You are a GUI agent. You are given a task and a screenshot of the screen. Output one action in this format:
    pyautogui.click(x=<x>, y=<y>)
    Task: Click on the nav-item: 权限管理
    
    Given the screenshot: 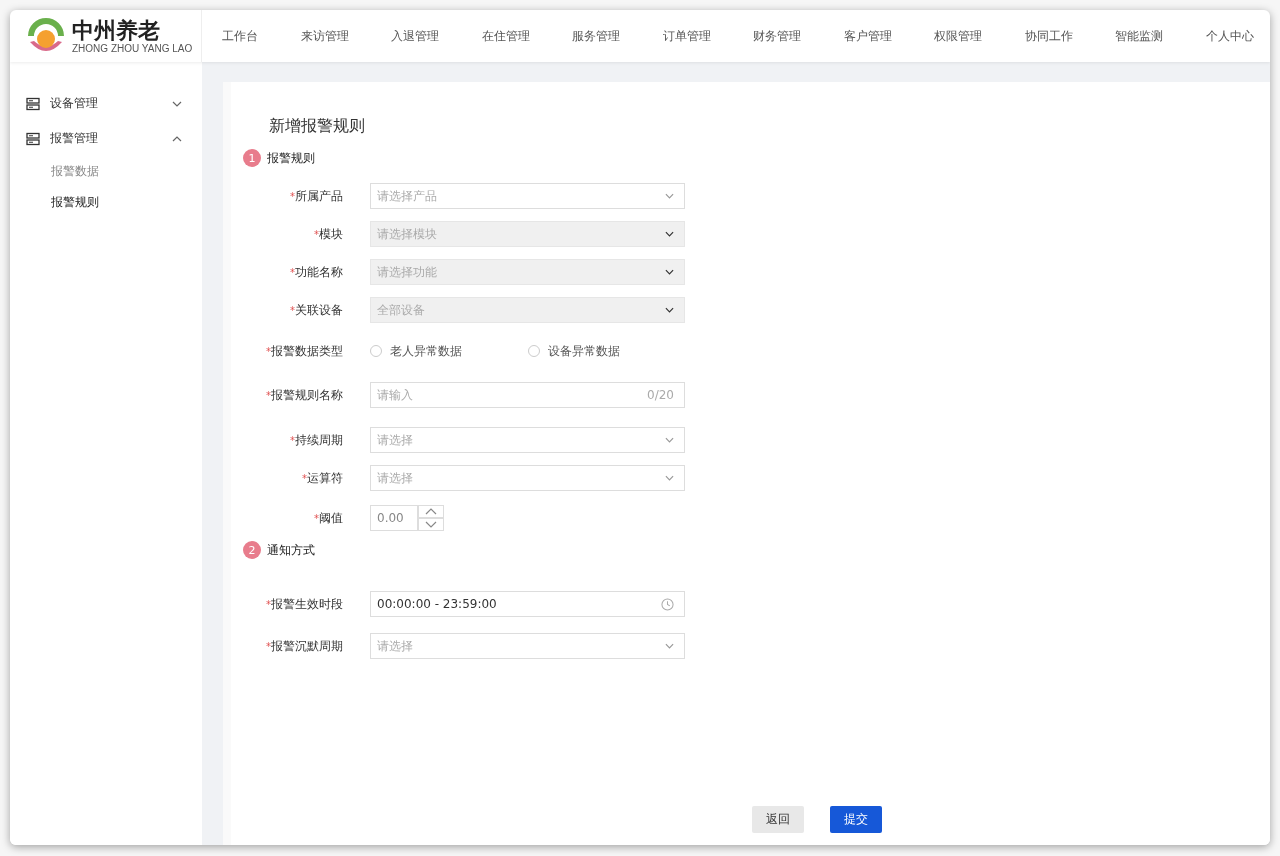 What is the action you would take?
    pyautogui.click(x=958, y=36)
    